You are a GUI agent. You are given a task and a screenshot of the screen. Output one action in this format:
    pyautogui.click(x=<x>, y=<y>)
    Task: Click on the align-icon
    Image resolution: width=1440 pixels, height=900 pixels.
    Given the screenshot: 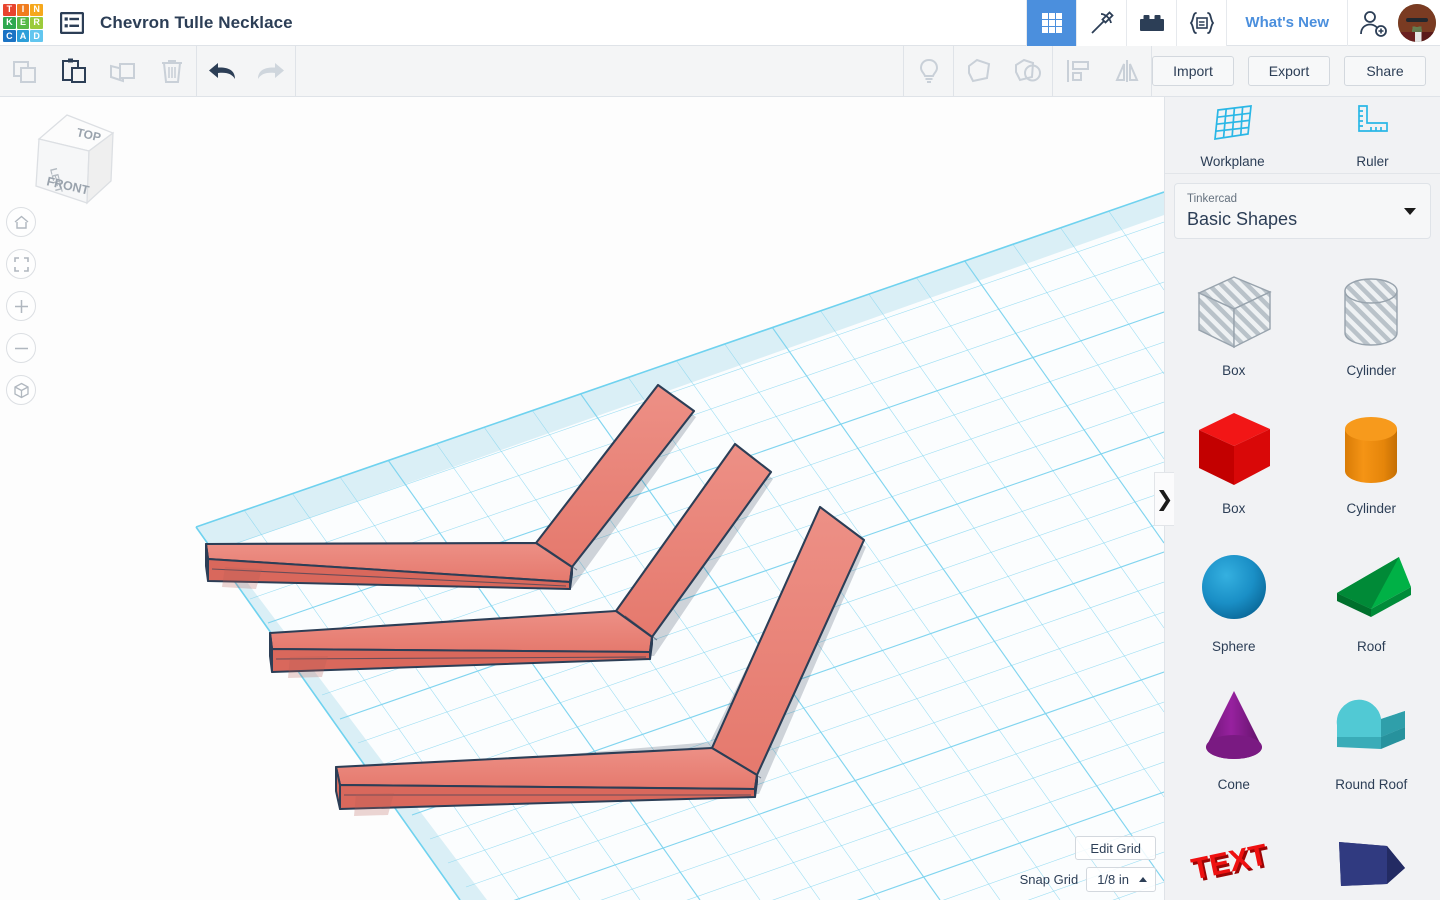 What is the action you would take?
    pyautogui.click(x=1077, y=71)
    